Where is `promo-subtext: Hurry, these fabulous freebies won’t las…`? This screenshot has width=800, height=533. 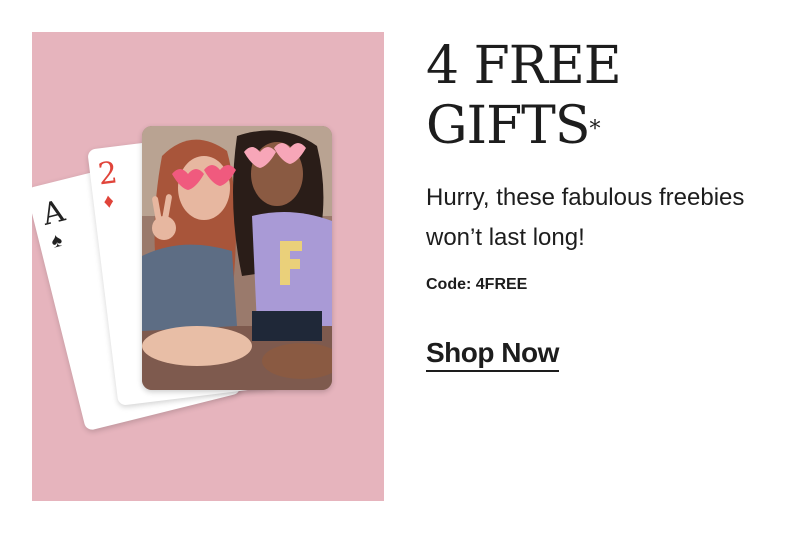 promo-subtext: Hurry, these fabulous freebies won’t las… is located at coordinates (585, 217).